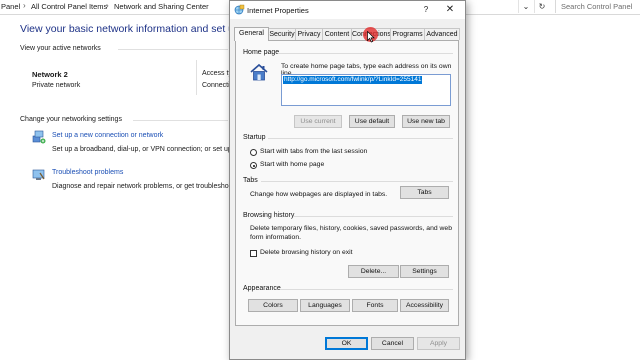 The width and height of the screenshot is (640, 360). I want to click on fonts-button: Fonts, so click(375, 305).